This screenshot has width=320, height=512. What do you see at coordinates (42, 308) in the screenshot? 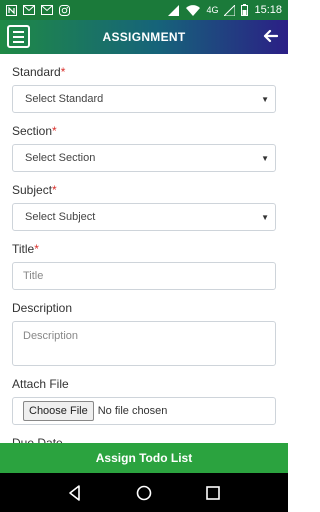
I see `description-label: Description` at bounding box center [42, 308].